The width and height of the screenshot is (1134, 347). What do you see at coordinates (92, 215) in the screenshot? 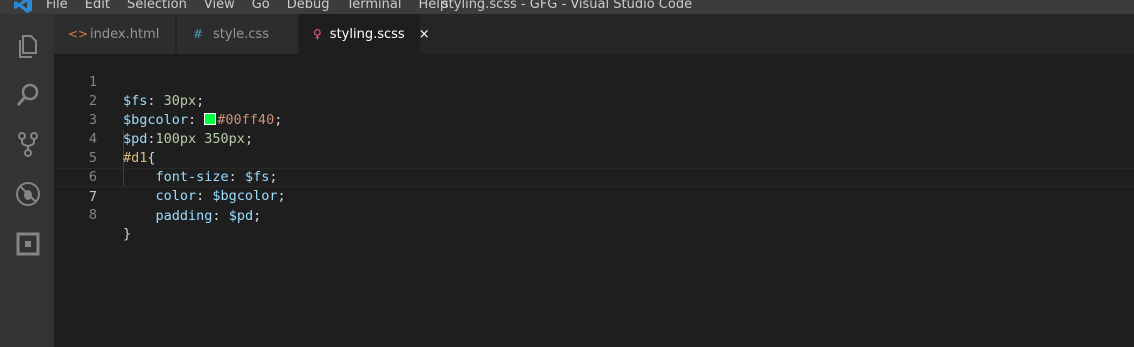
I see `line-number: 8` at bounding box center [92, 215].